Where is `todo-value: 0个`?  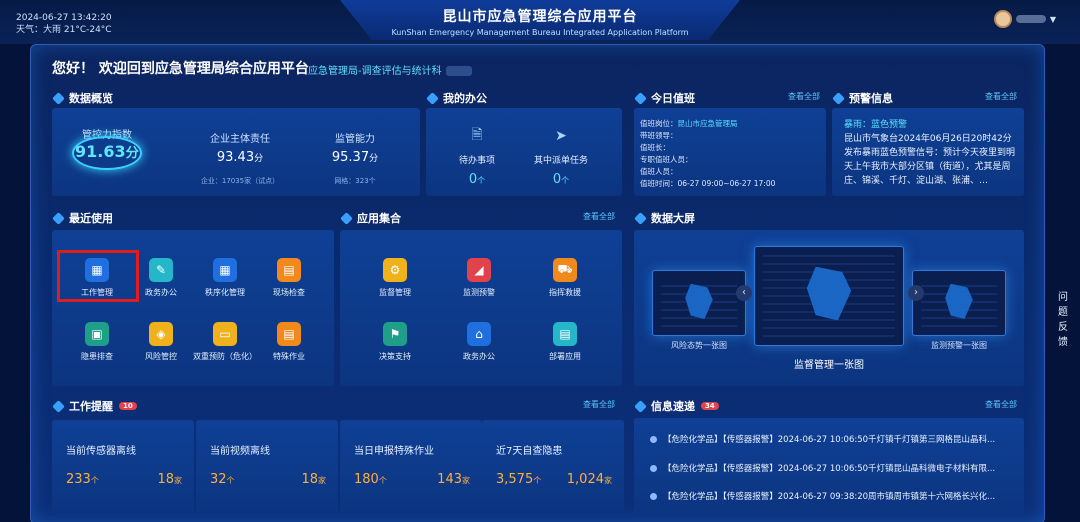 todo-value: 0个 is located at coordinates (477, 179).